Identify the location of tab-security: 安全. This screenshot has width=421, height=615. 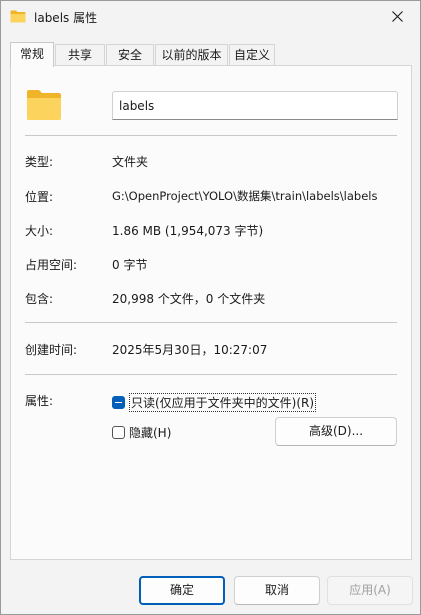
(130, 55).